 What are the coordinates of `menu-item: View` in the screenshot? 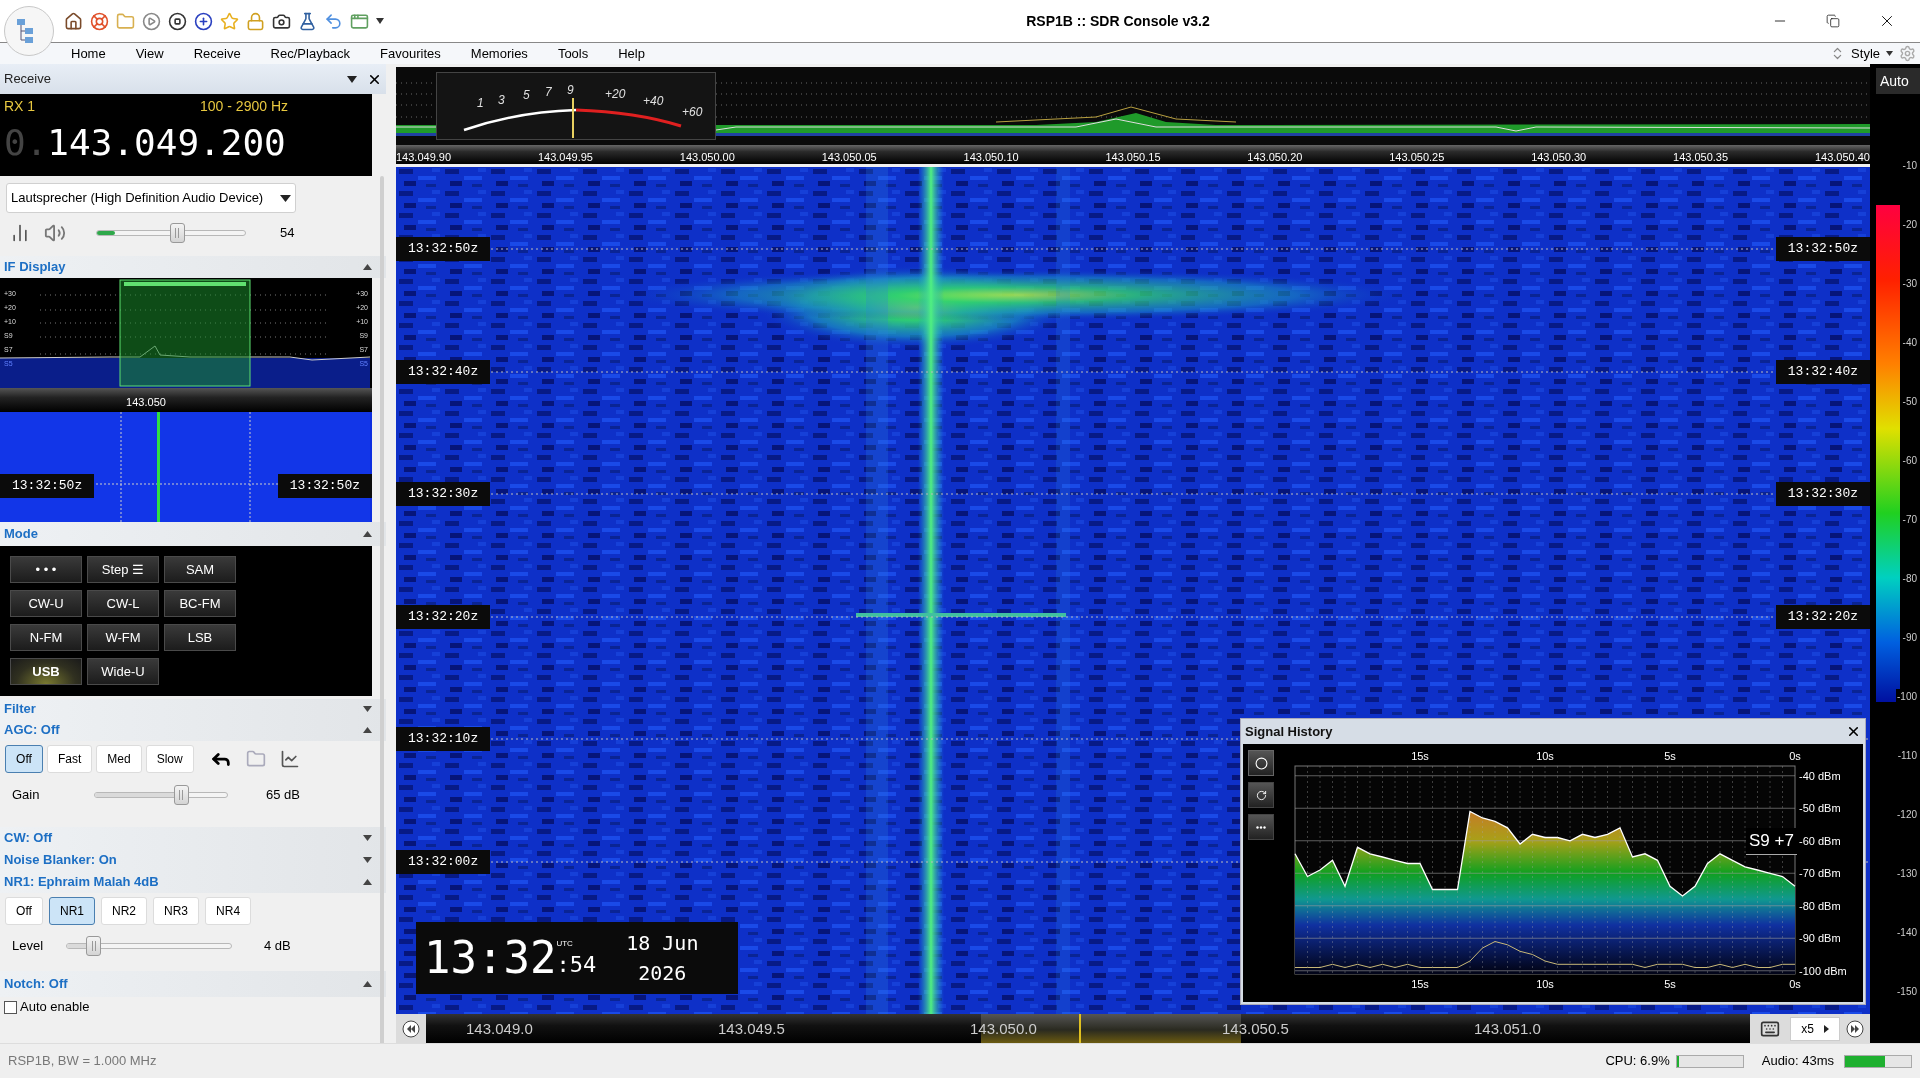 It's located at (149, 53).